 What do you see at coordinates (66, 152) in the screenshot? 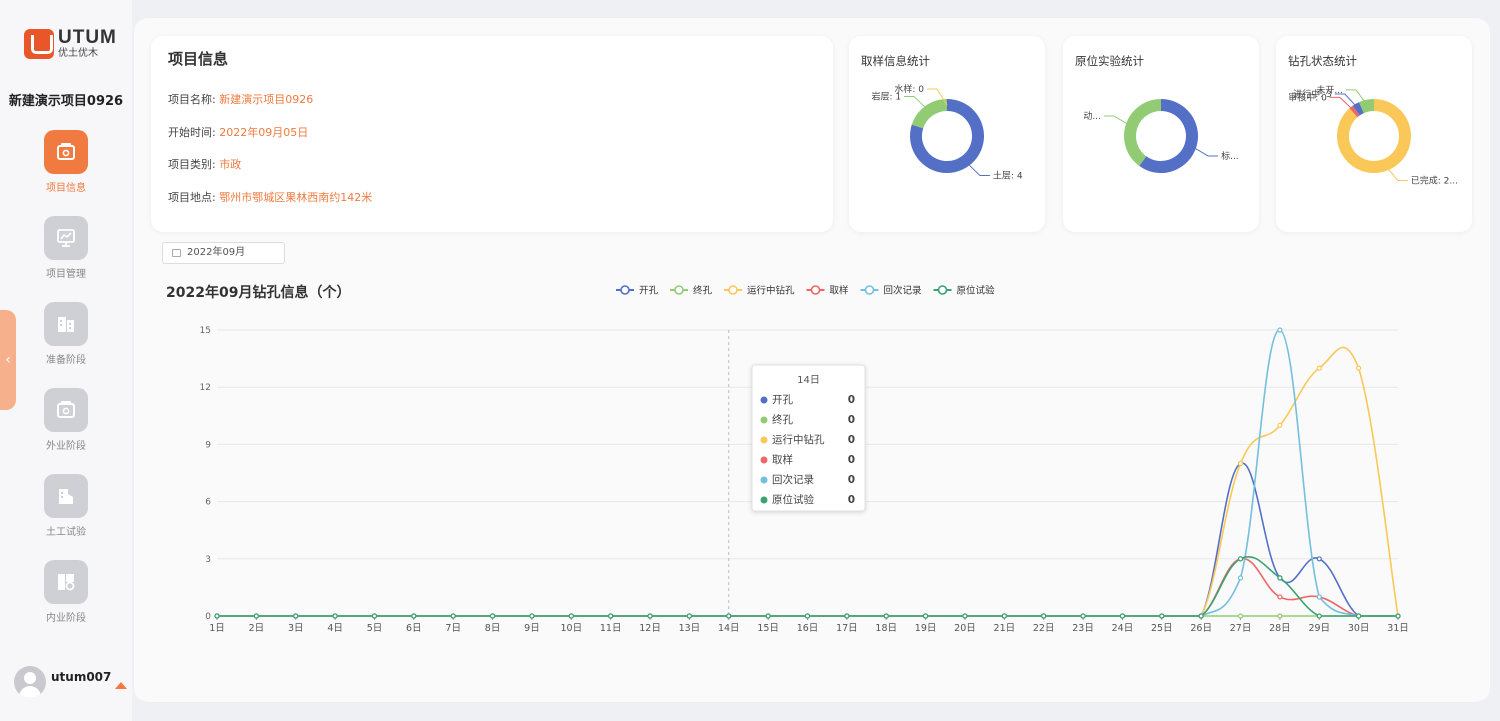
I see `project-info-icon` at bounding box center [66, 152].